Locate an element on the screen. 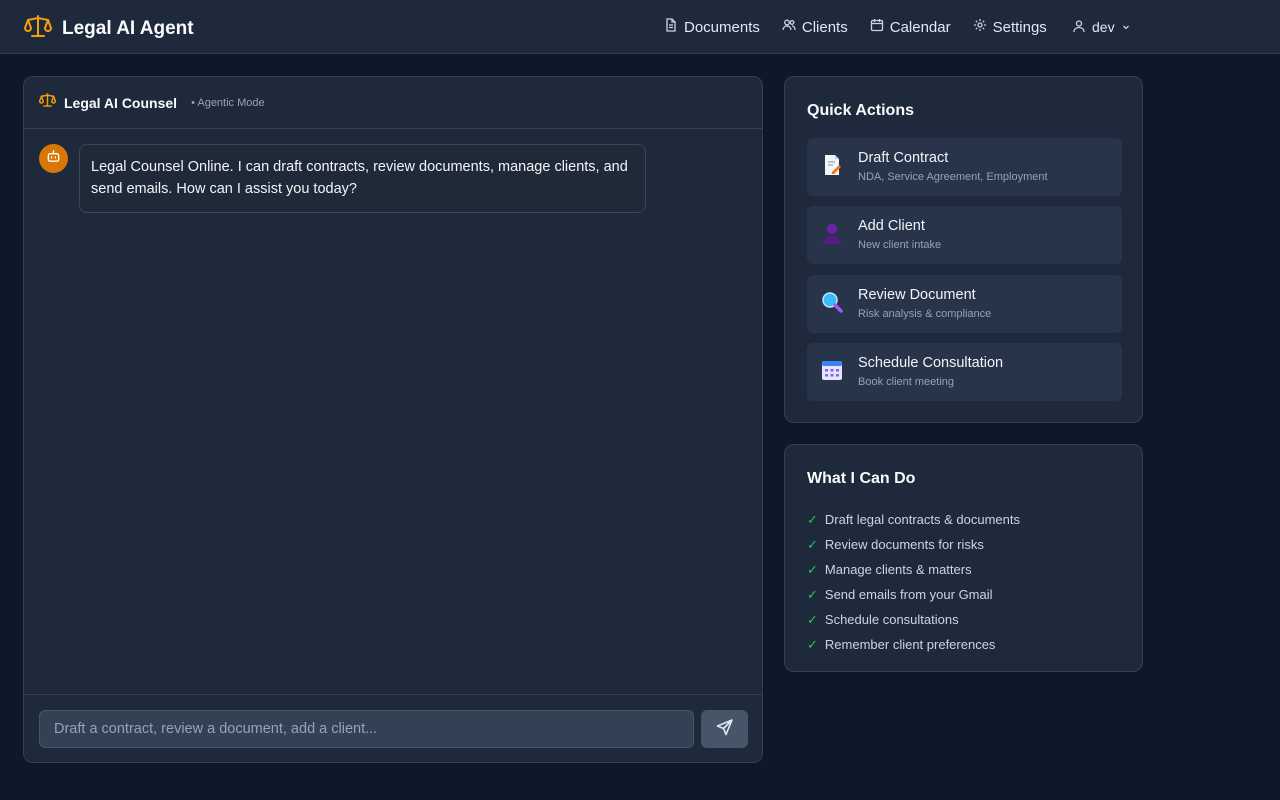 Image resolution: width=1280 pixels, height=800 pixels. capability-text: Remember client preferences is located at coordinates (910, 644).